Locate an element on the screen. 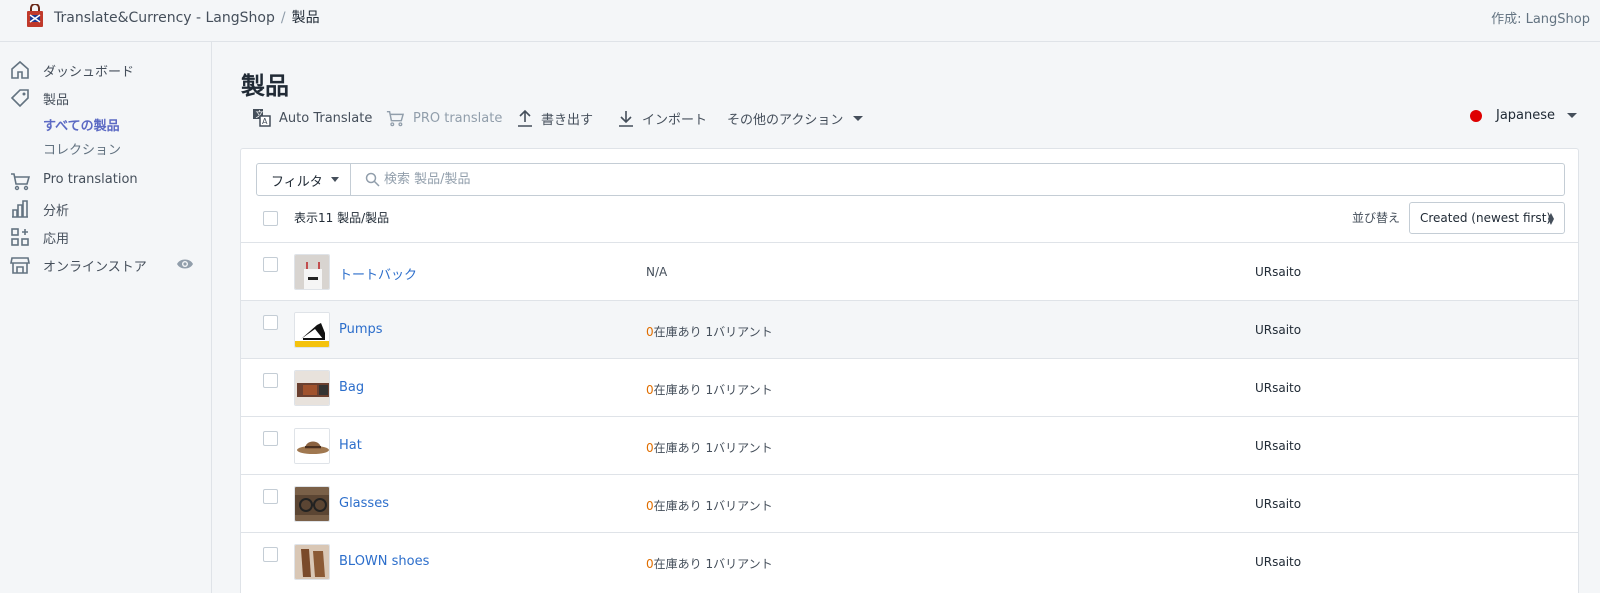  language-selector: Japanese is located at coordinates (1524, 115).